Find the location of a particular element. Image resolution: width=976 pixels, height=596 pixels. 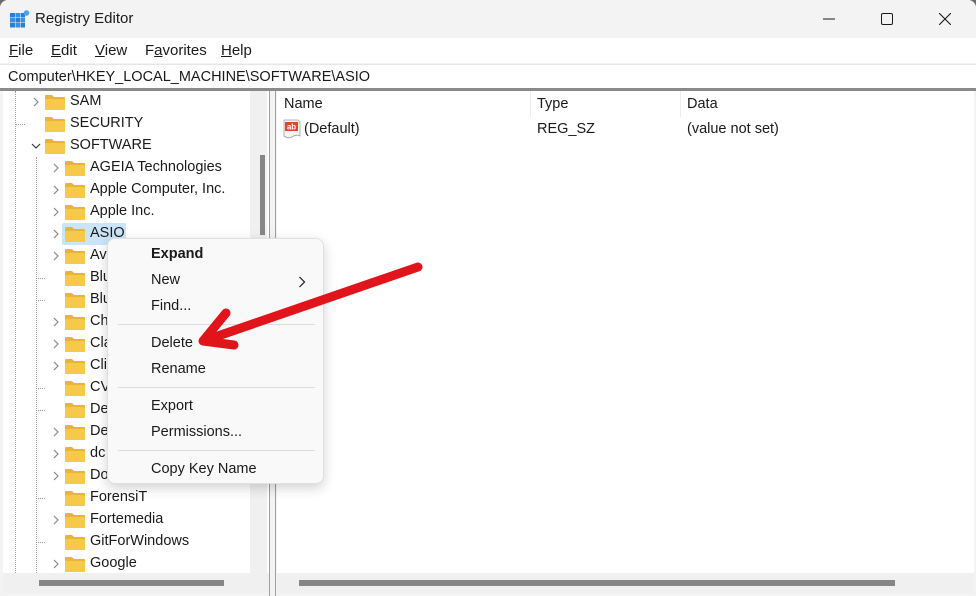

tree-item: SAM is located at coordinates (126, 102).